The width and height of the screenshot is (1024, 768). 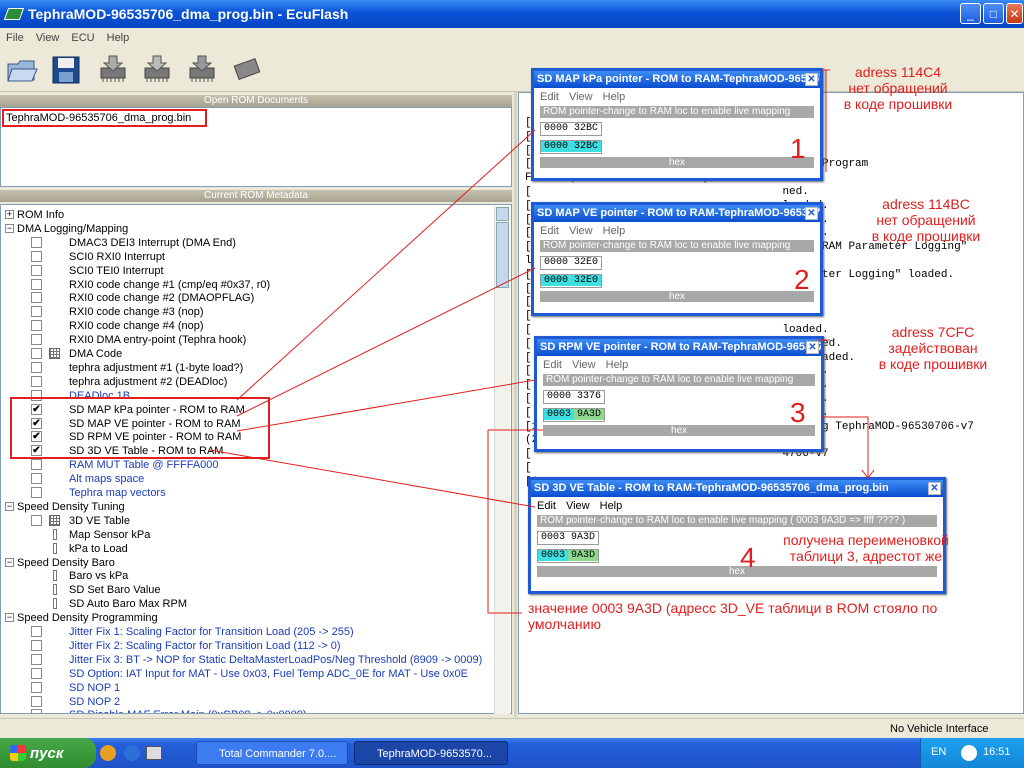 What do you see at coordinates (48, 753) in the screenshot?
I see `start-button: пуск` at bounding box center [48, 753].